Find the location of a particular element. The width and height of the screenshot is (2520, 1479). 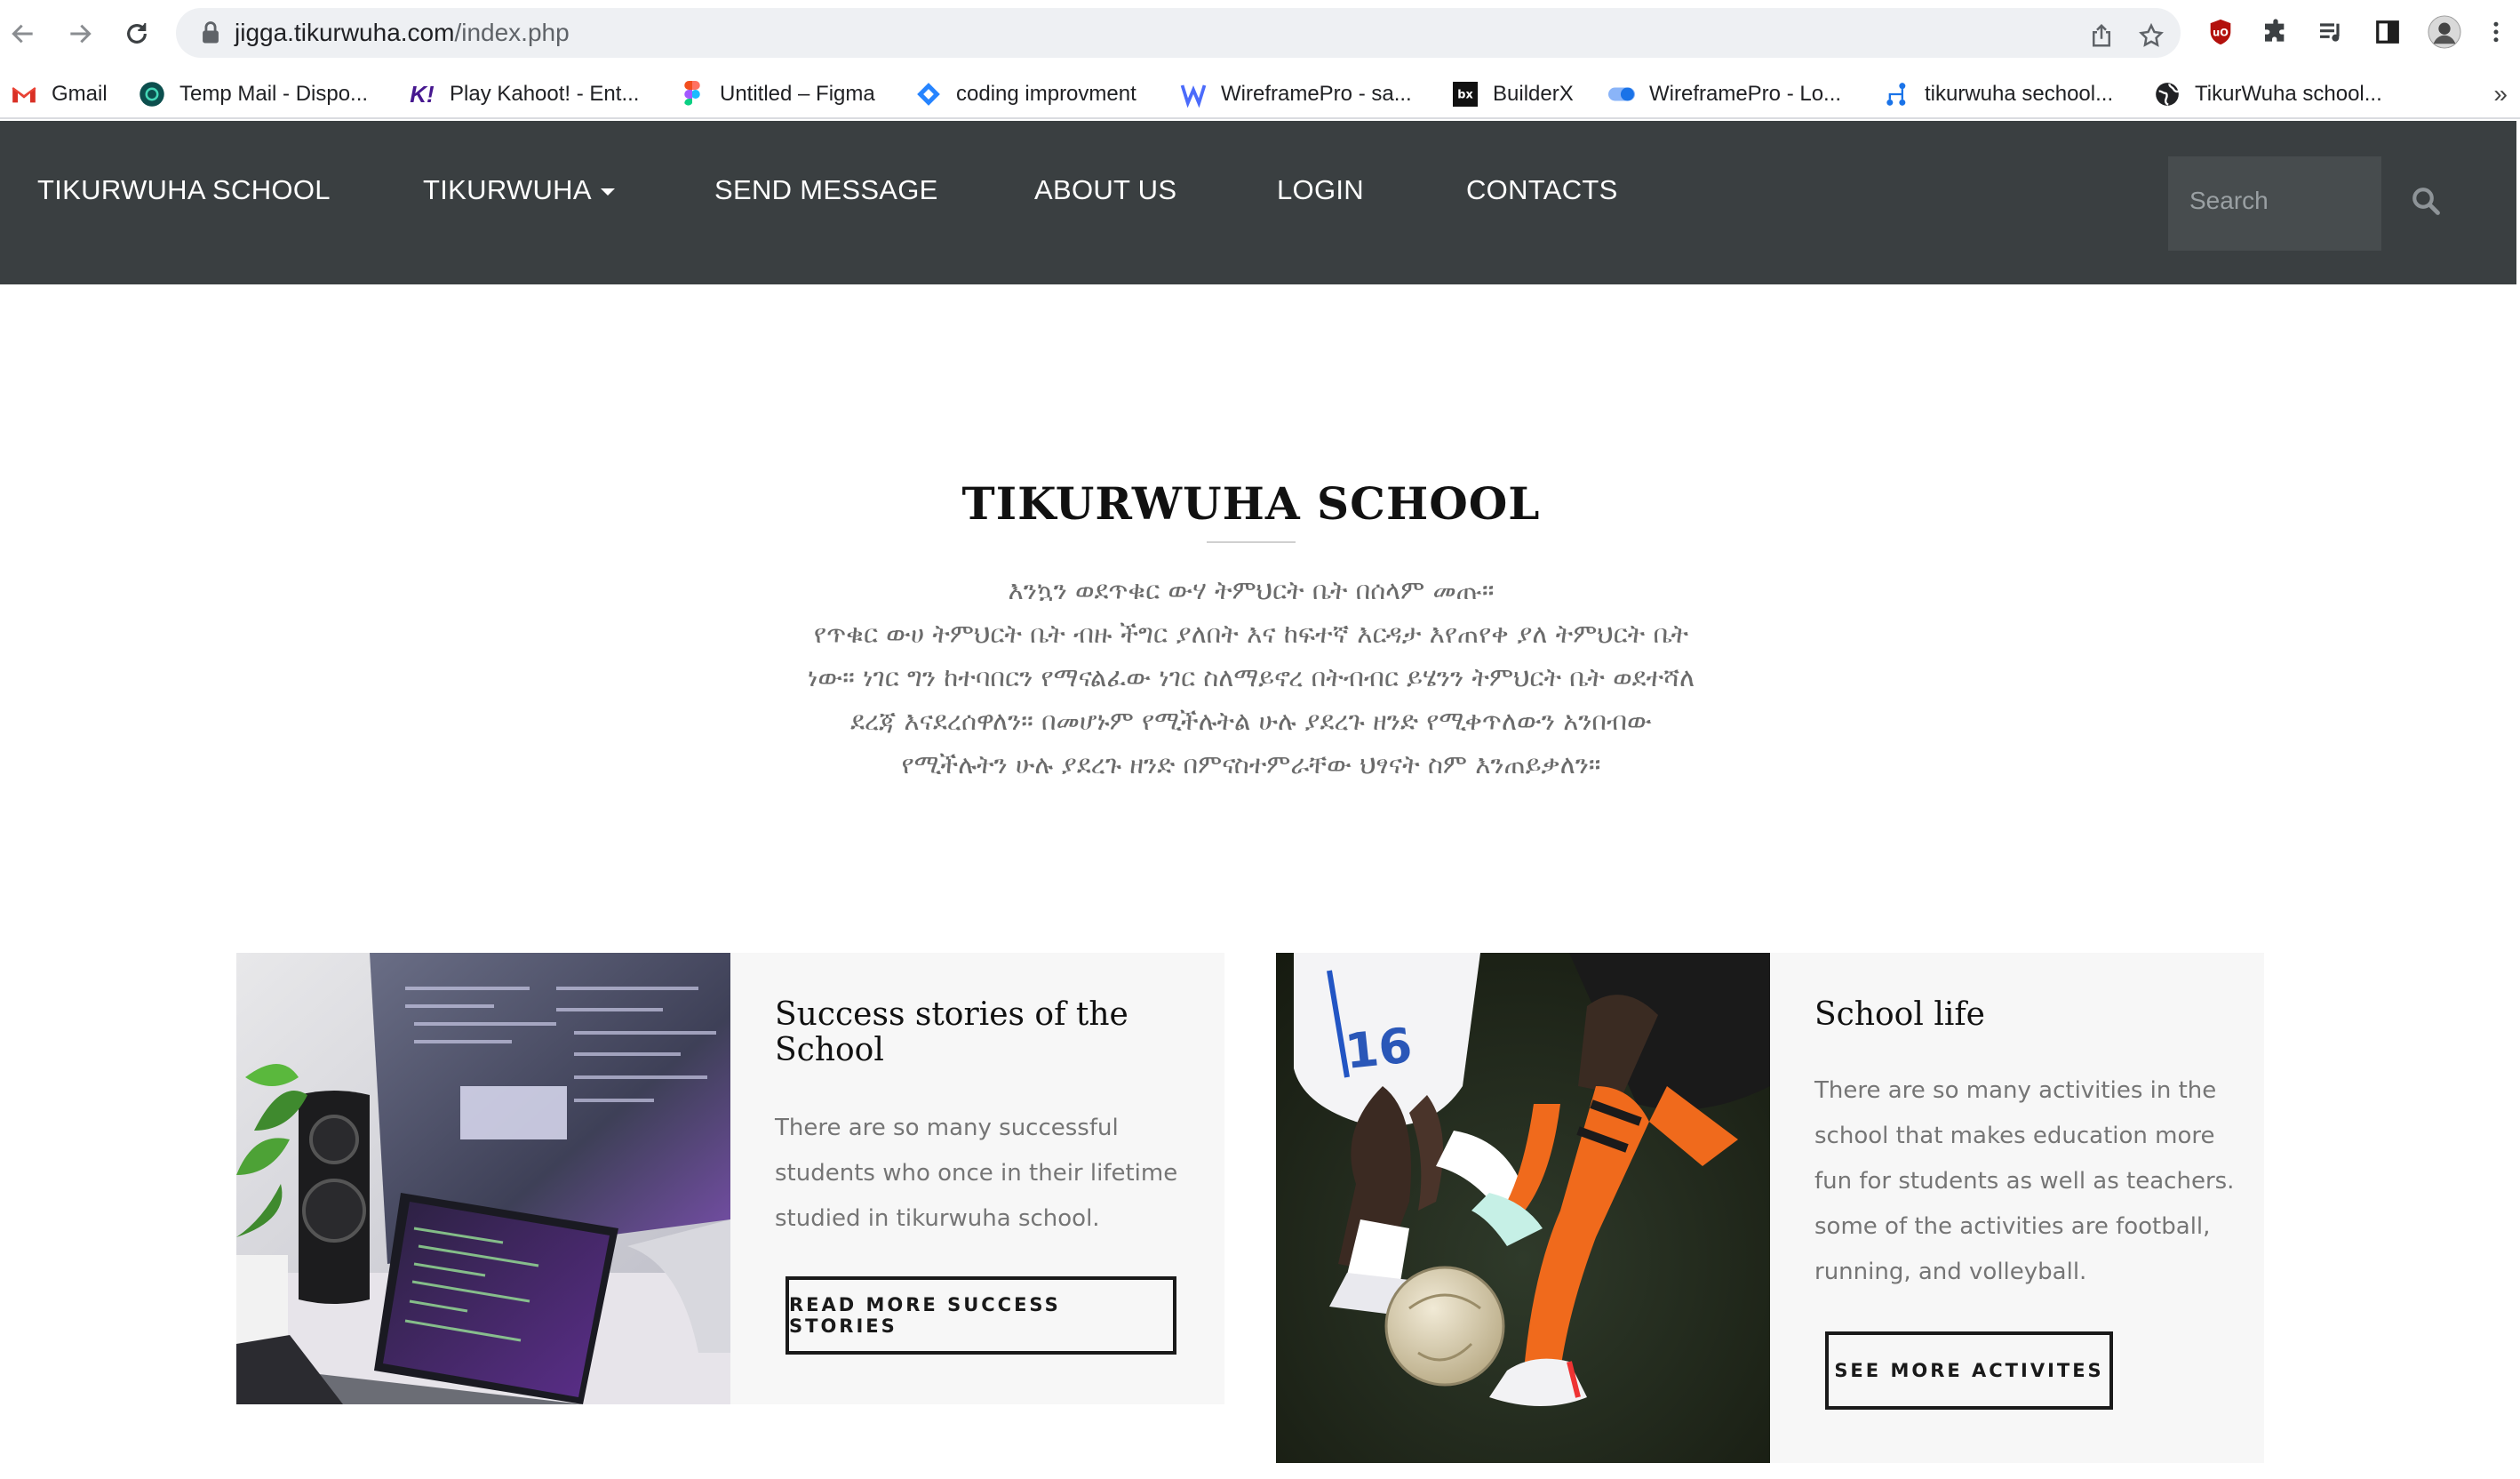

browser-toolbar: jigga.tikurwuha.com/index.php uO is located at coordinates (1260, 34).